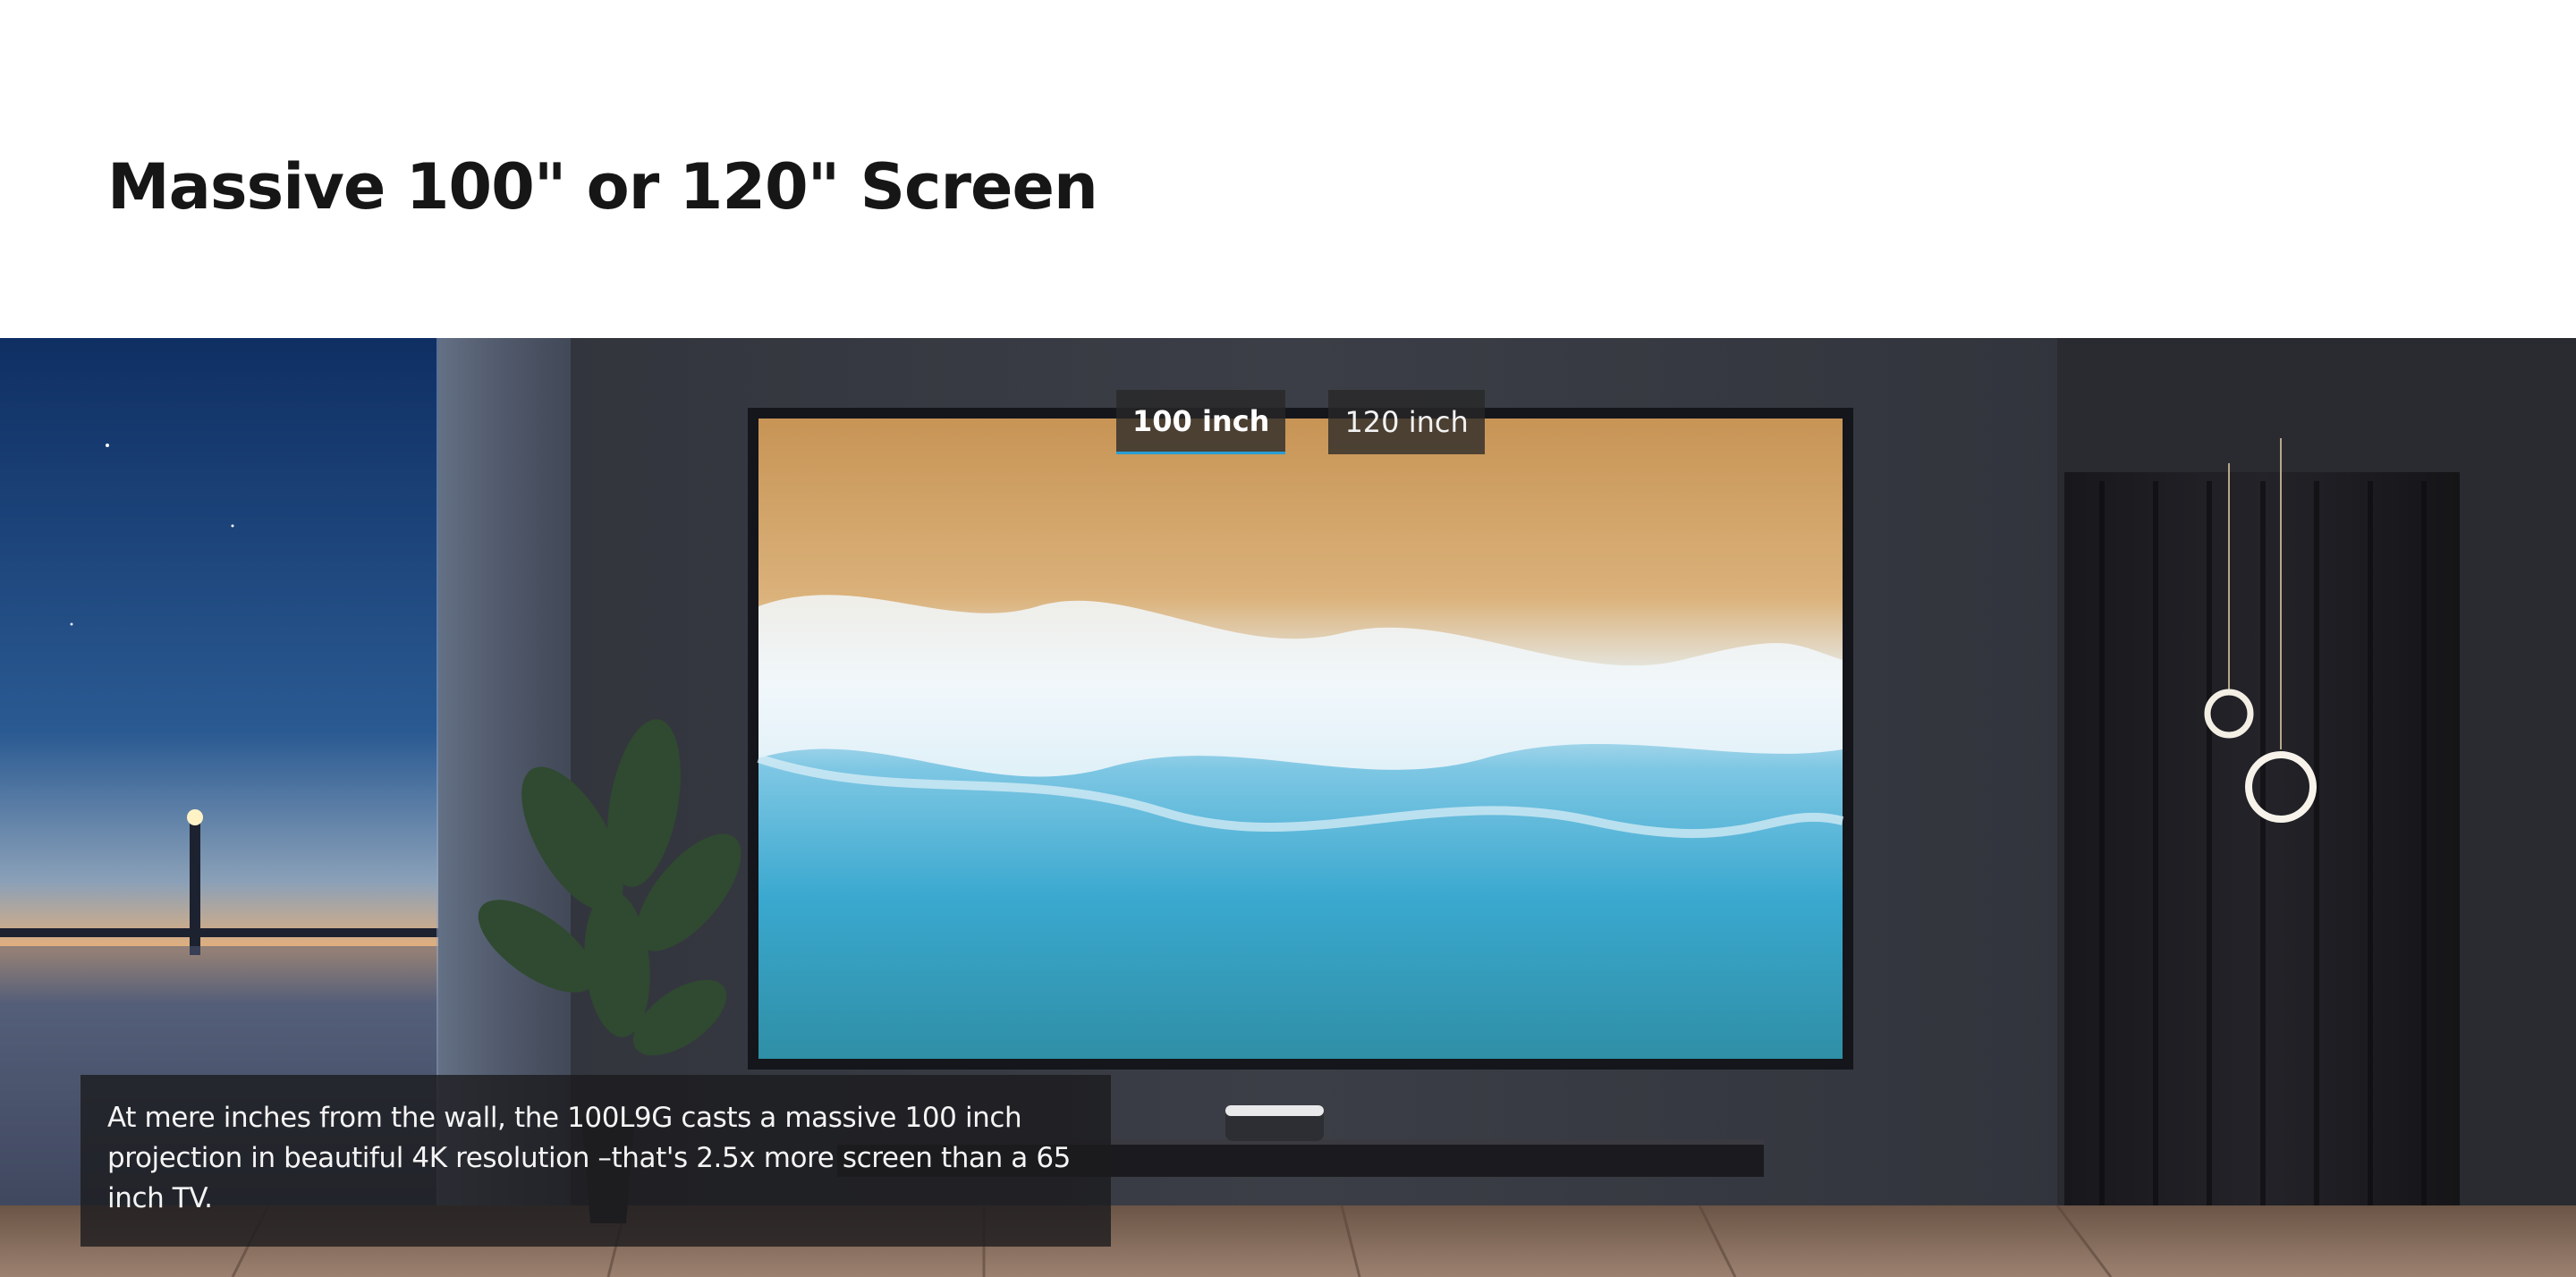 The width and height of the screenshot is (2576, 1277). Describe the element at coordinates (1300, 422) in the screenshot. I see `screen-size-tabs: 100 inch 120 inch` at that location.